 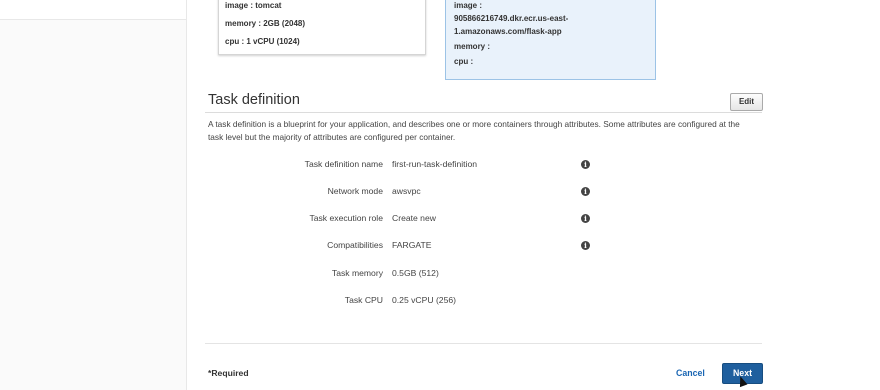 I want to click on container-image-line1: 905866216749.dkr.ecr.us-east-, so click(x=511, y=18).